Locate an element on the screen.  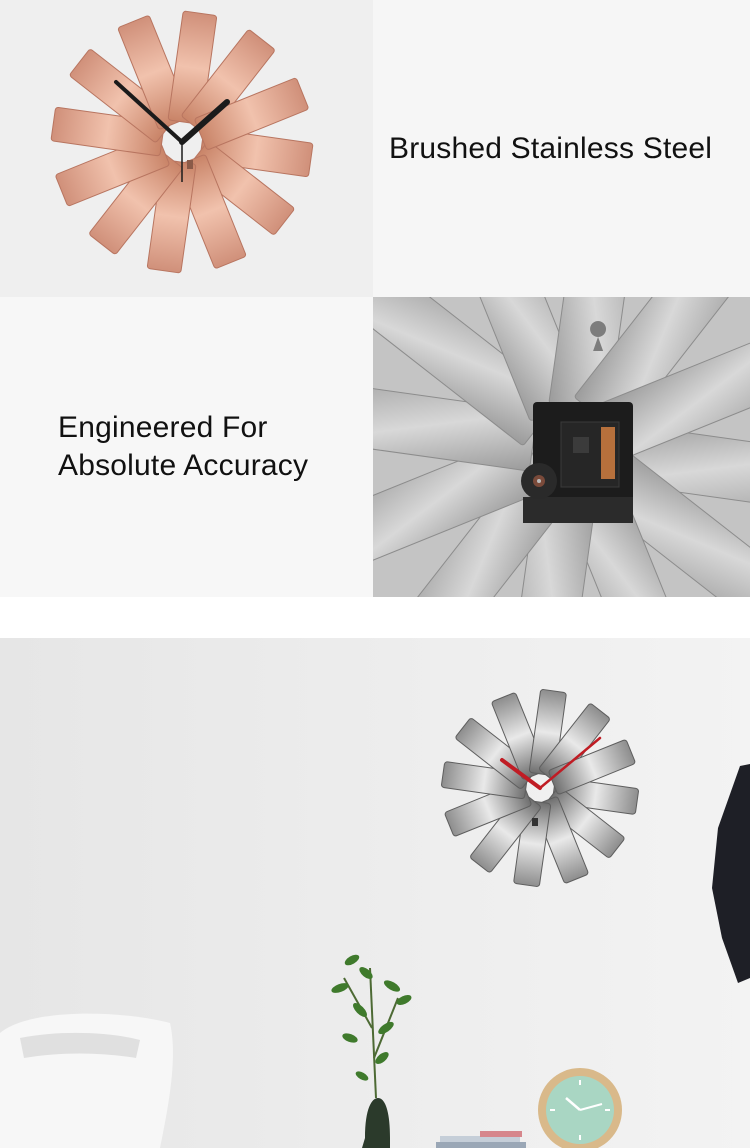
separator is located at coordinates (375, 617).